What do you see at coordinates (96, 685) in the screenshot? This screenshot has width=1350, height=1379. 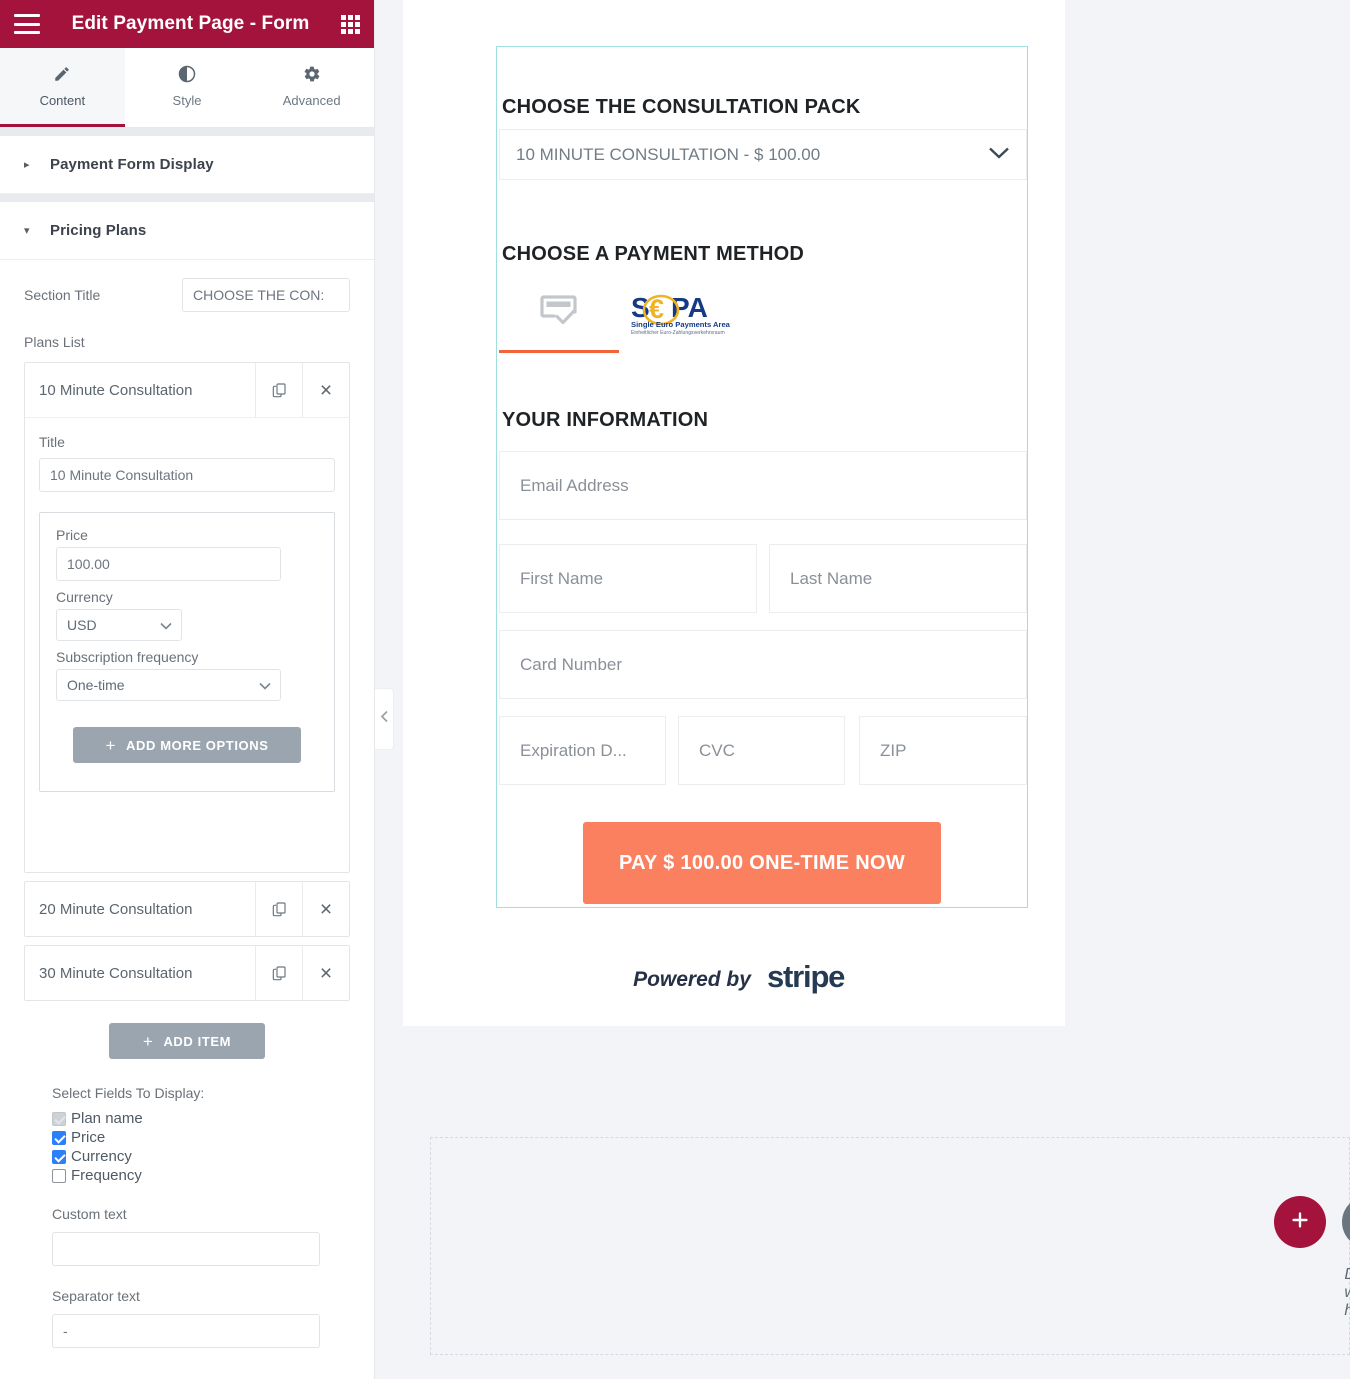 I see `frequency-select-value: One-time` at bounding box center [96, 685].